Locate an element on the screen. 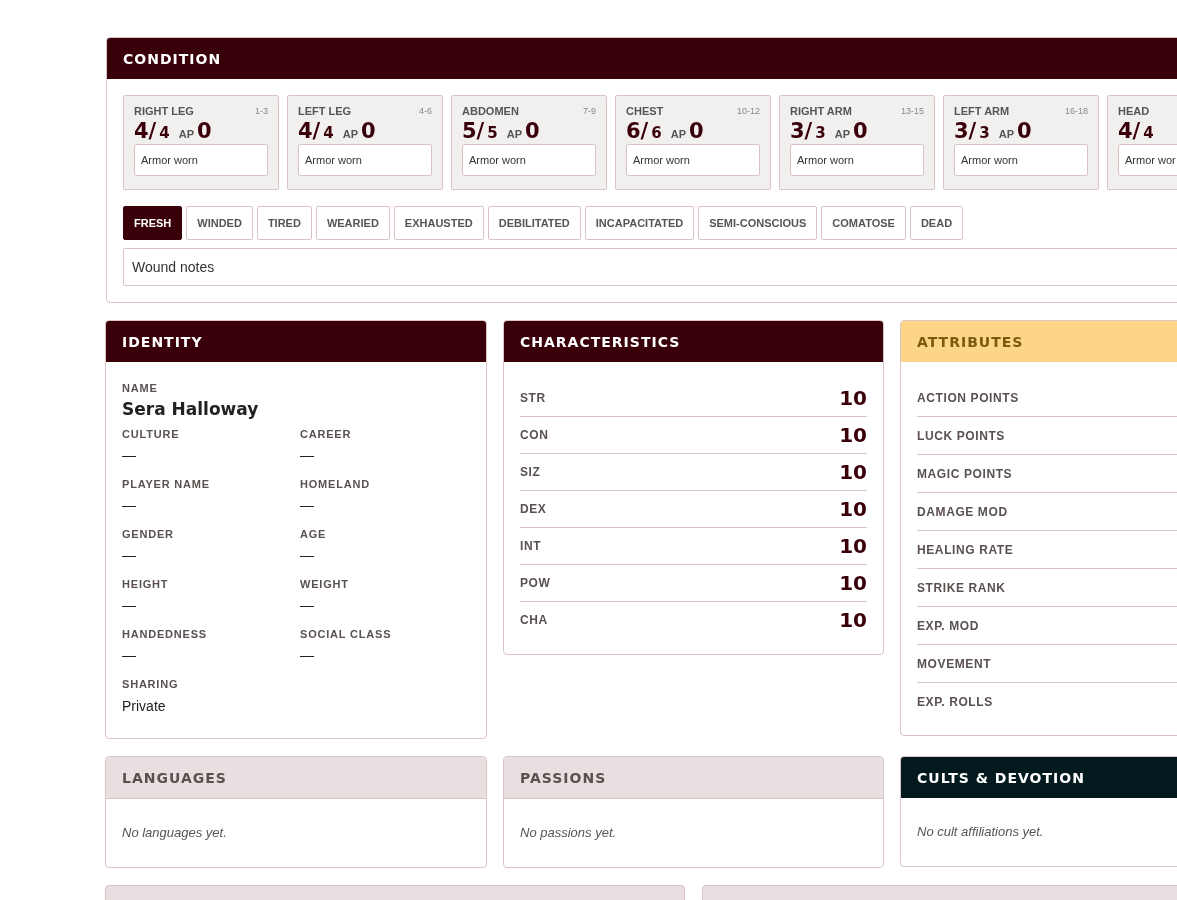  empty-message: No passions yet. is located at coordinates (568, 833).